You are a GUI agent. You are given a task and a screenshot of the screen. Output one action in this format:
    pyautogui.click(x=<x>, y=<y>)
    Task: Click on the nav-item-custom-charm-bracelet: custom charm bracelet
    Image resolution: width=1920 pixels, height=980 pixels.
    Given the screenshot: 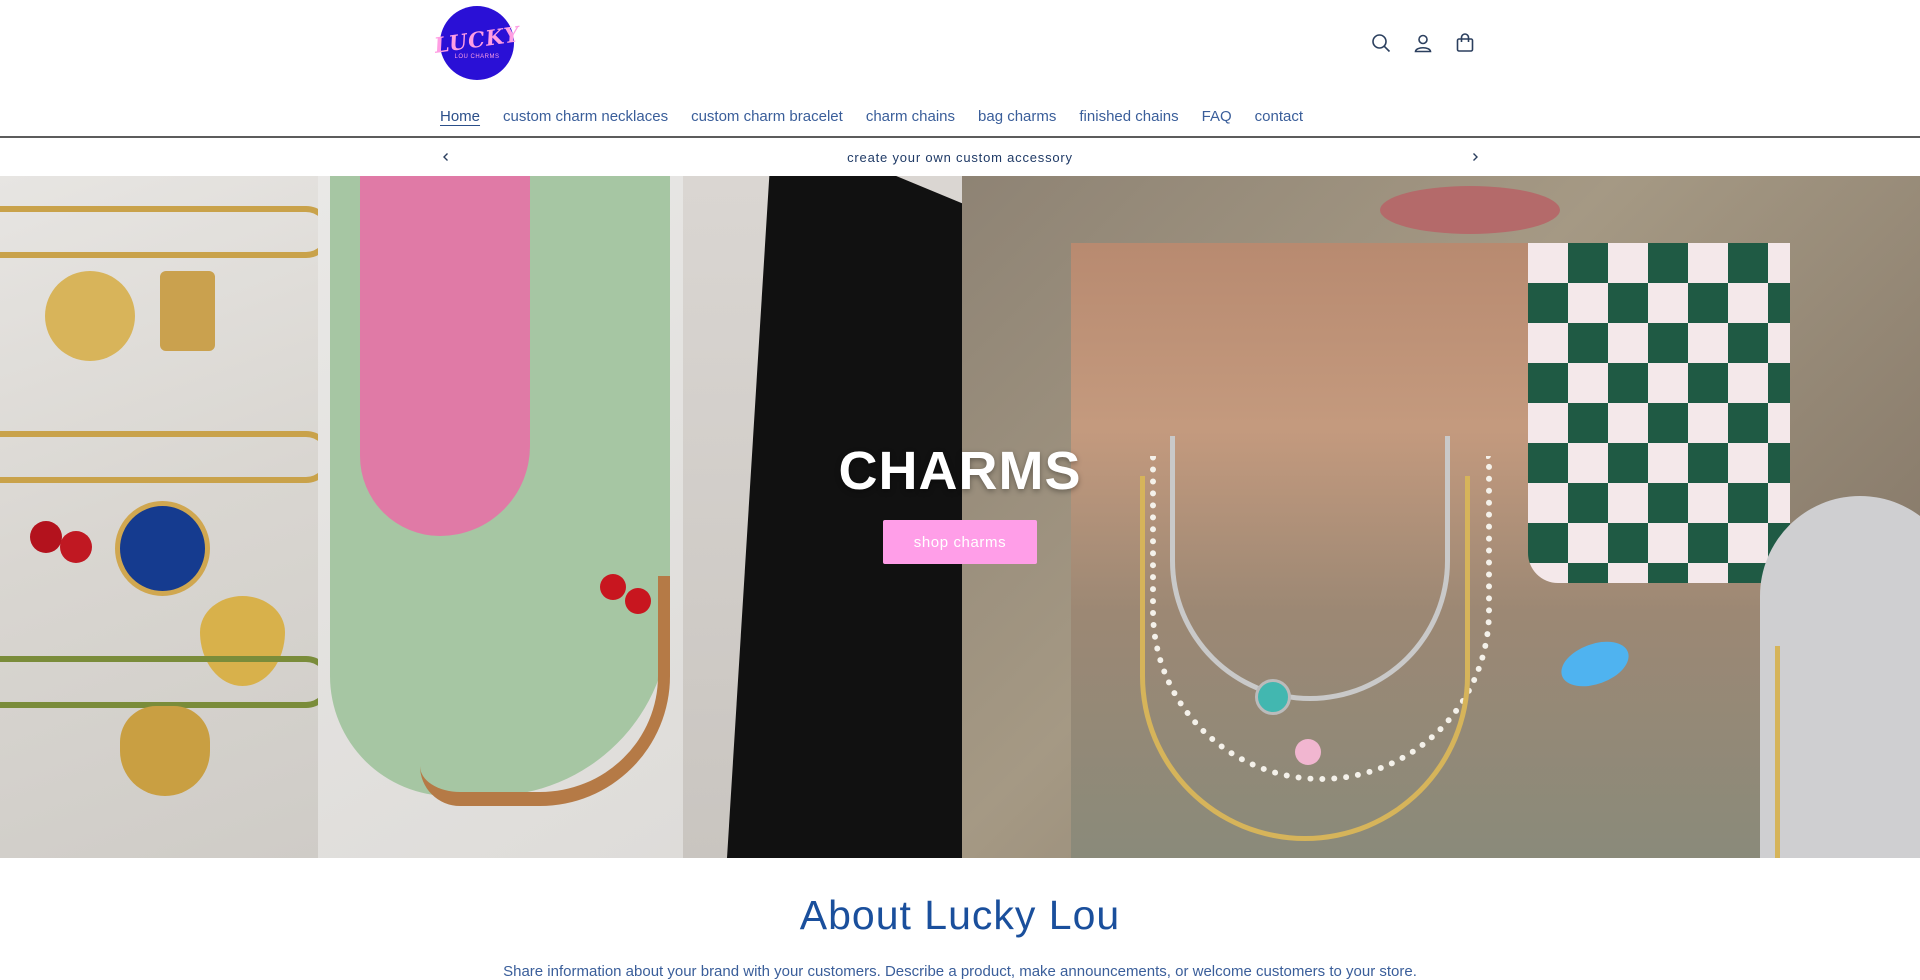 What is the action you would take?
    pyautogui.click(x=767, y=116)
    